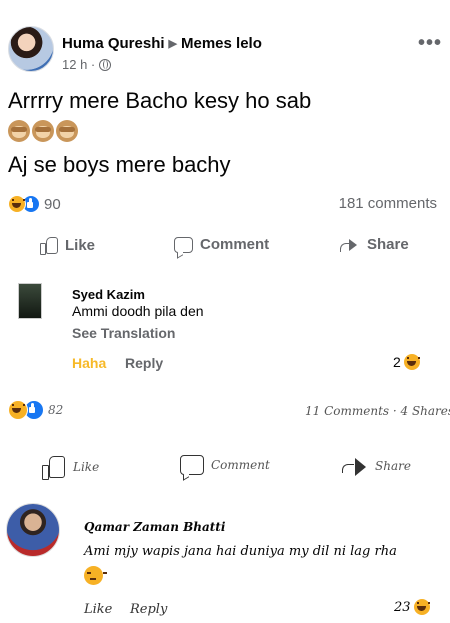 The width and height of the screenshot is (450, 623). I want to click on comment-like-button-2: Like, so click(98, 609).